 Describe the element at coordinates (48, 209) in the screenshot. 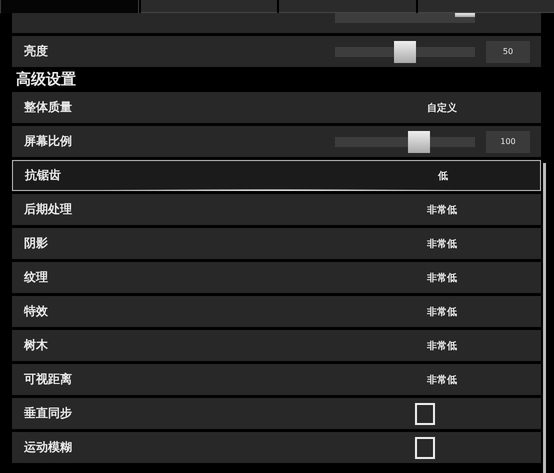

I see `setting-label: 后期处理` at that location.